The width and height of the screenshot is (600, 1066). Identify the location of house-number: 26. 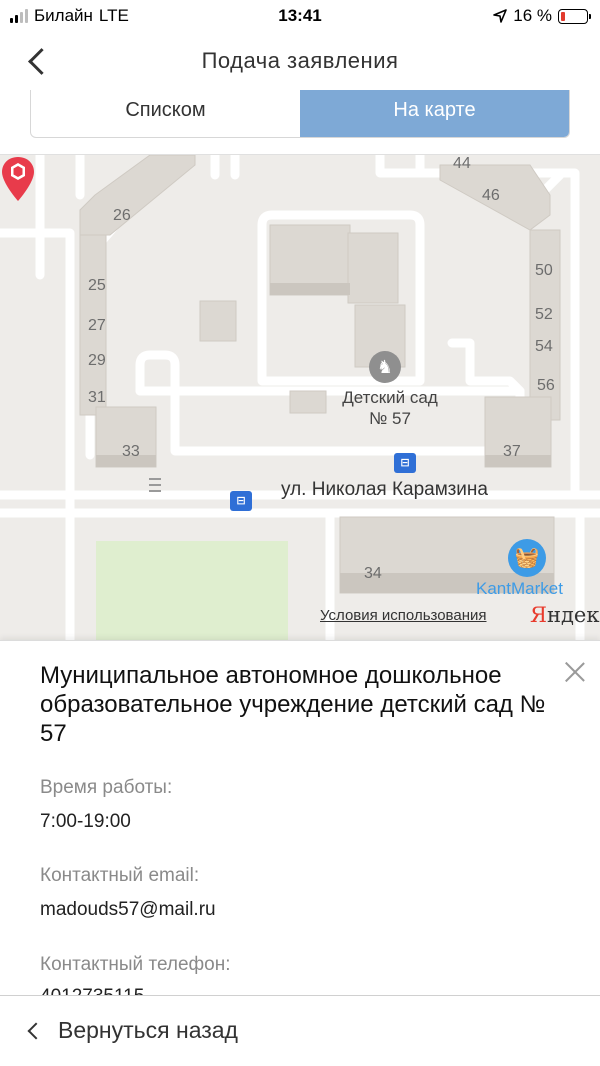
(122, 215).